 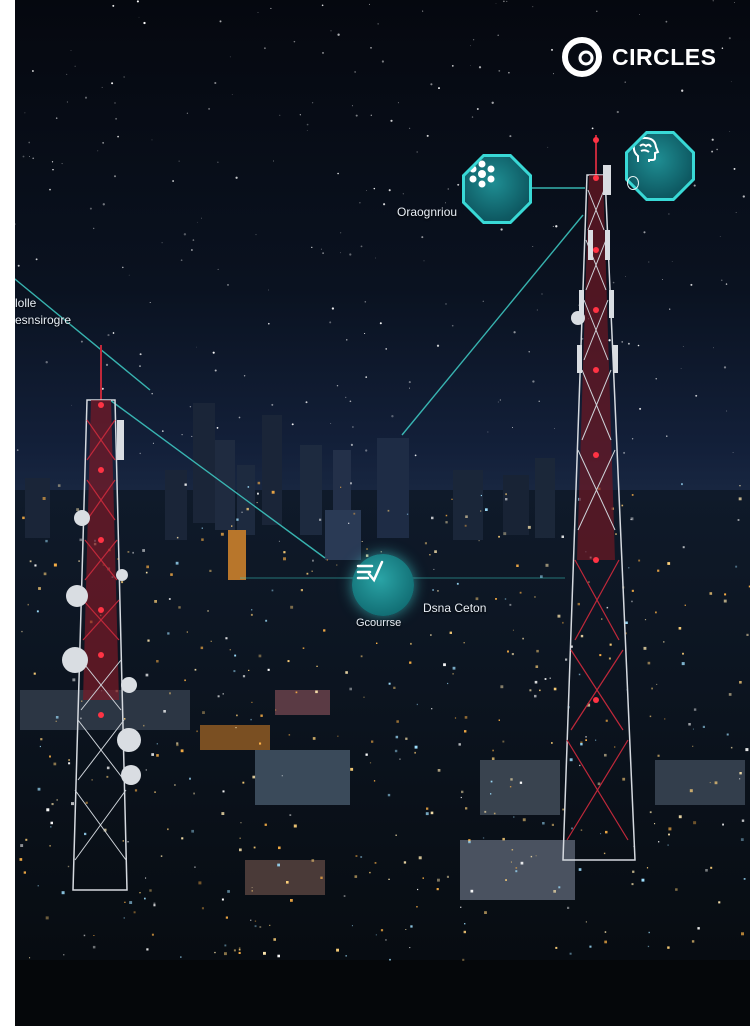 I want to click on data-center-sublabel: Gcourrse, so click(x=379, y=623).